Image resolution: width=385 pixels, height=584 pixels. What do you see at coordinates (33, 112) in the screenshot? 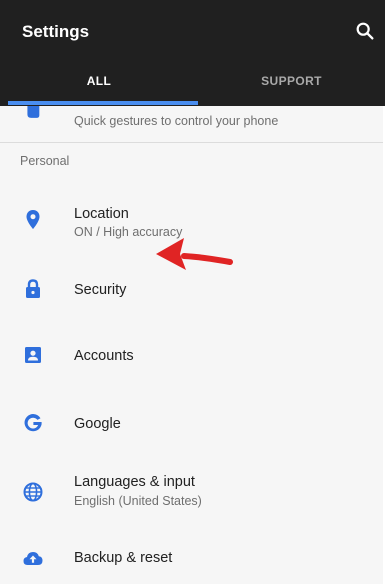
I see `gesture-hand-icon` at bounding box center [33, 112].